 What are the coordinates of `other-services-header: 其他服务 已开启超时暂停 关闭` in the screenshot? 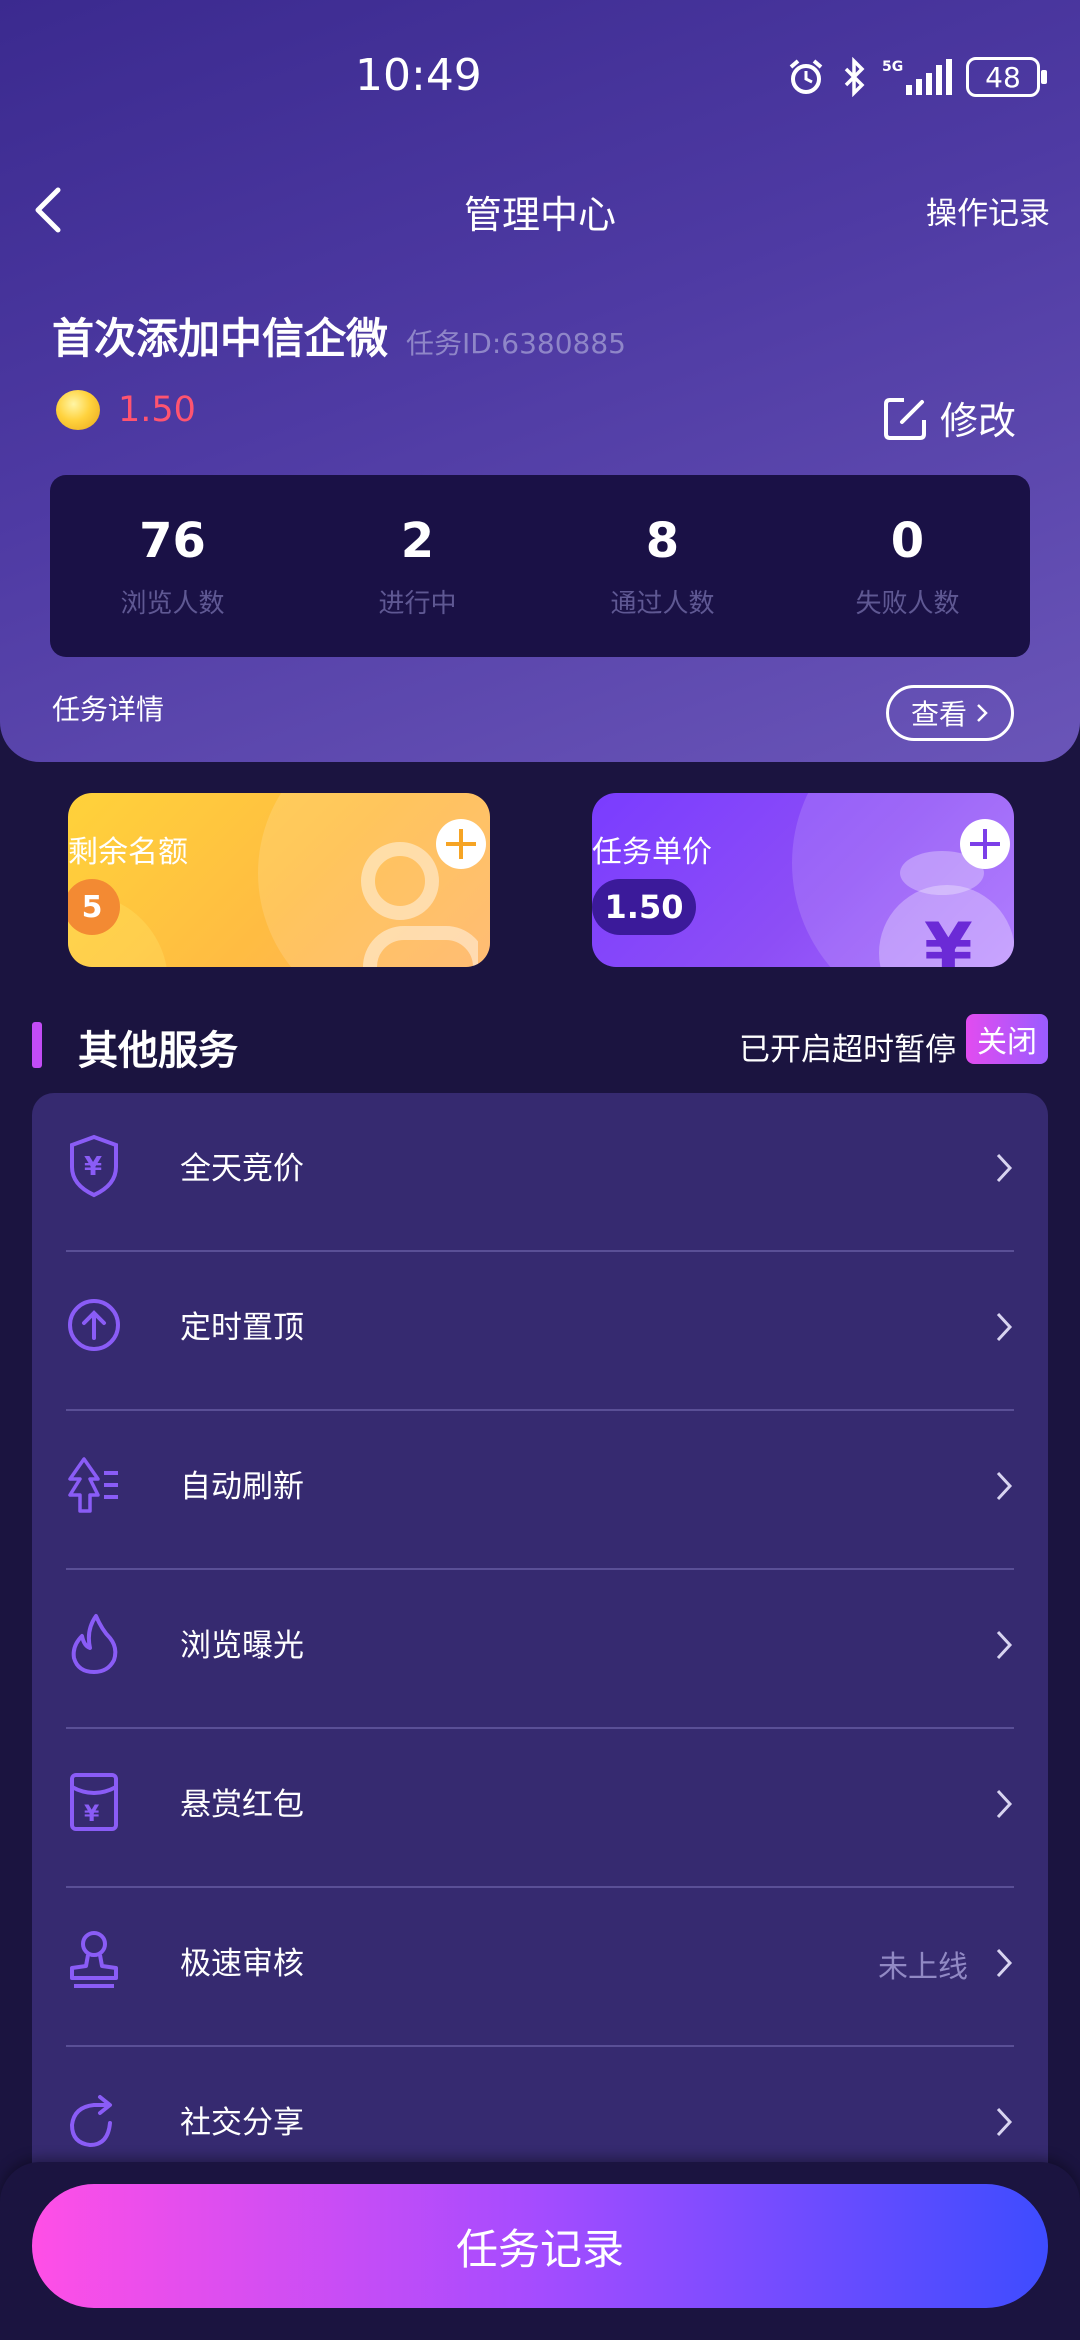 It's located at (540, 1043).